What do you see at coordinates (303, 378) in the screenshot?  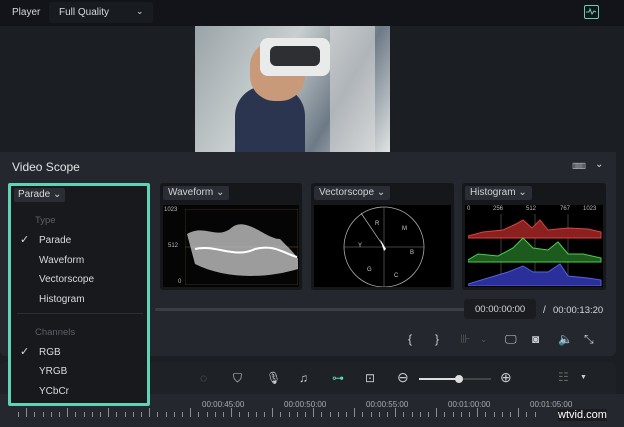 I see `audio-list-icon: ♫` at bounding box center [303, 378].